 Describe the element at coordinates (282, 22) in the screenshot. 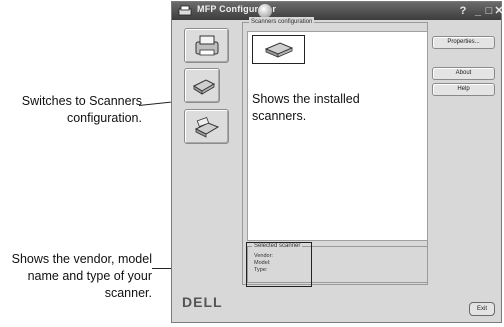

I see `scanners-configuration-label: Scanners configuration` at that location.